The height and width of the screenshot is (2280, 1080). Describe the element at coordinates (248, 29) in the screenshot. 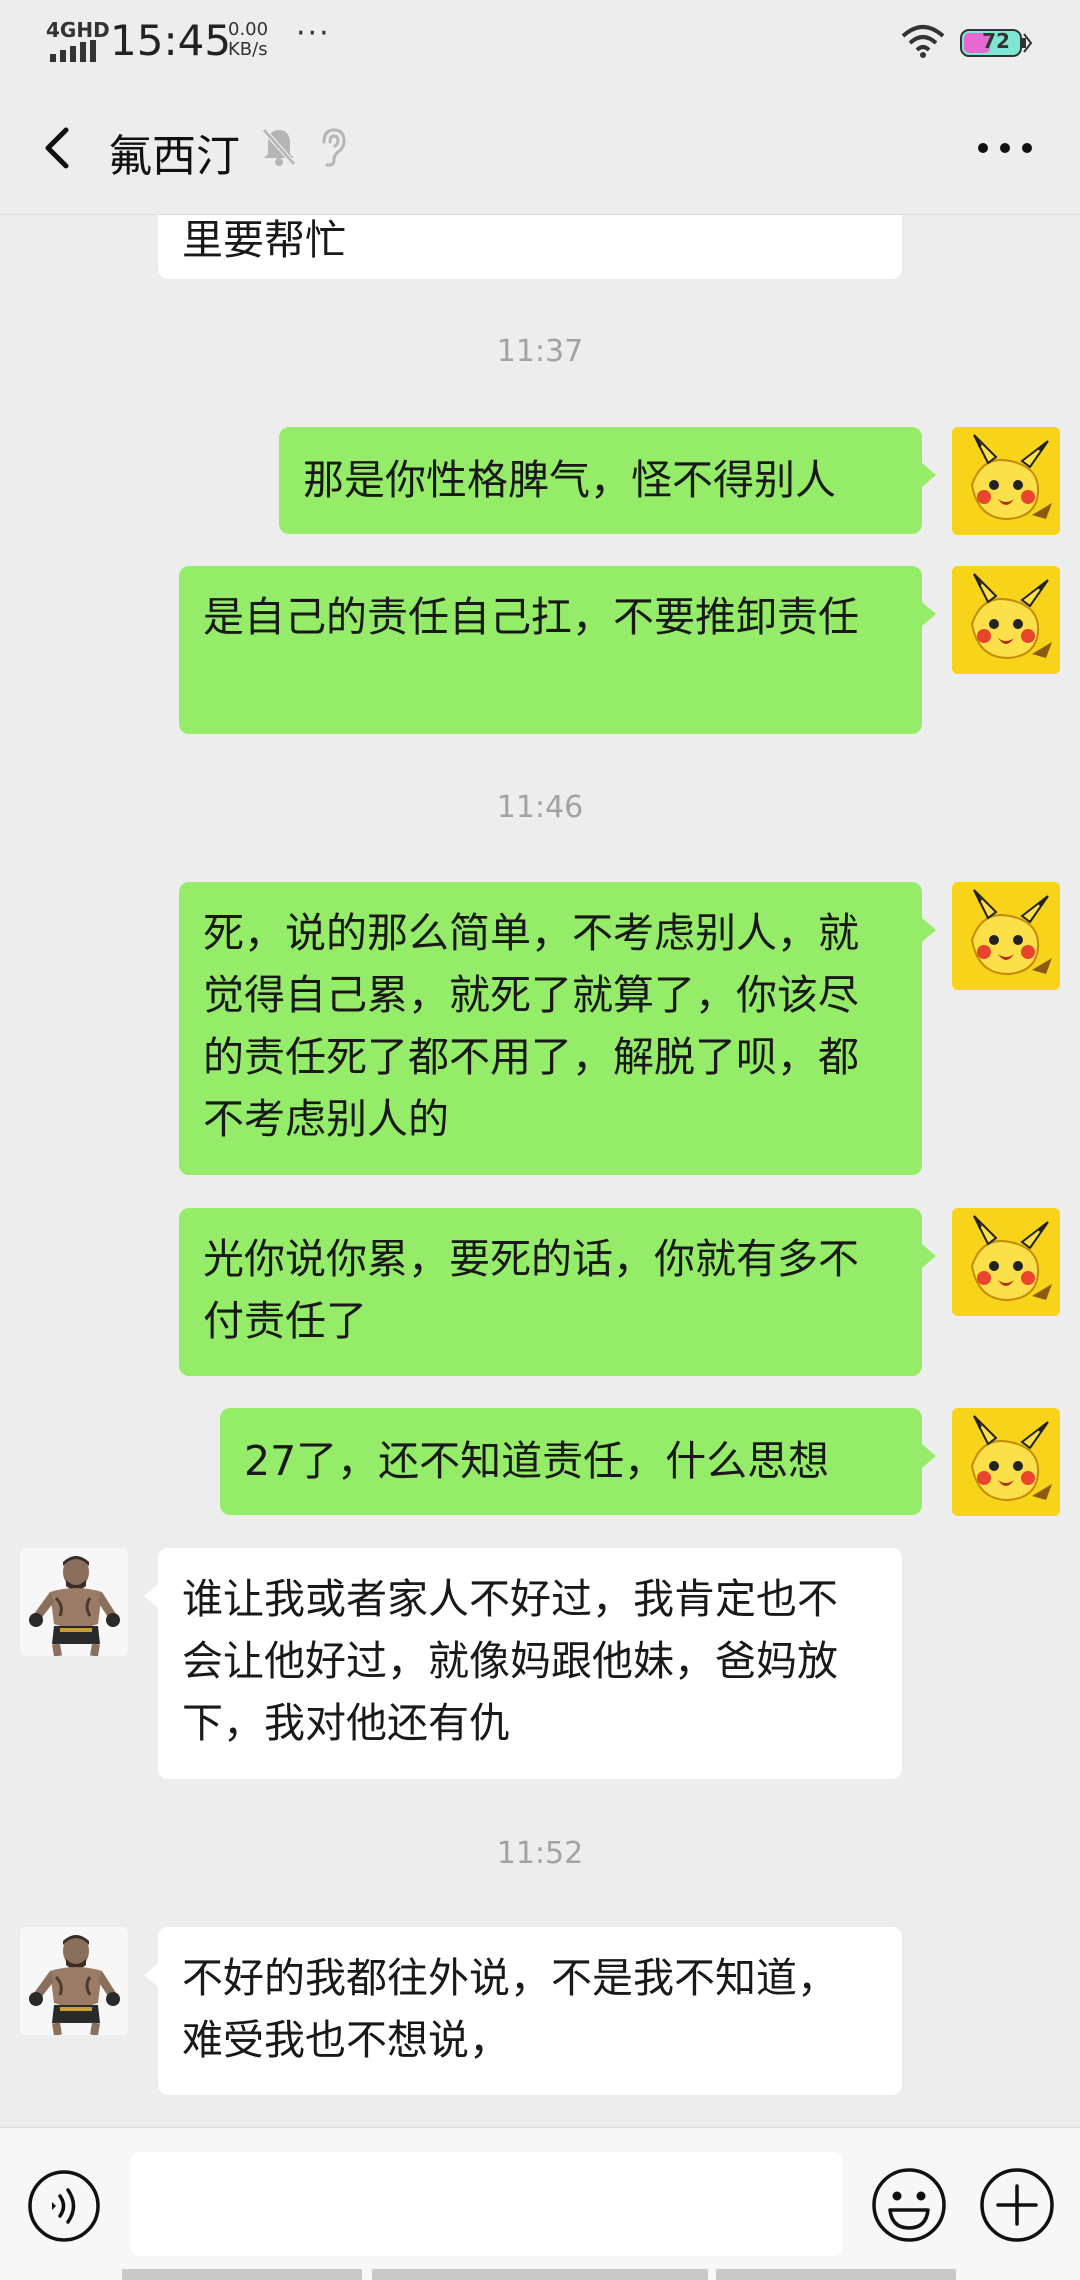

I see `network-speed-value: 0.00` at that location.